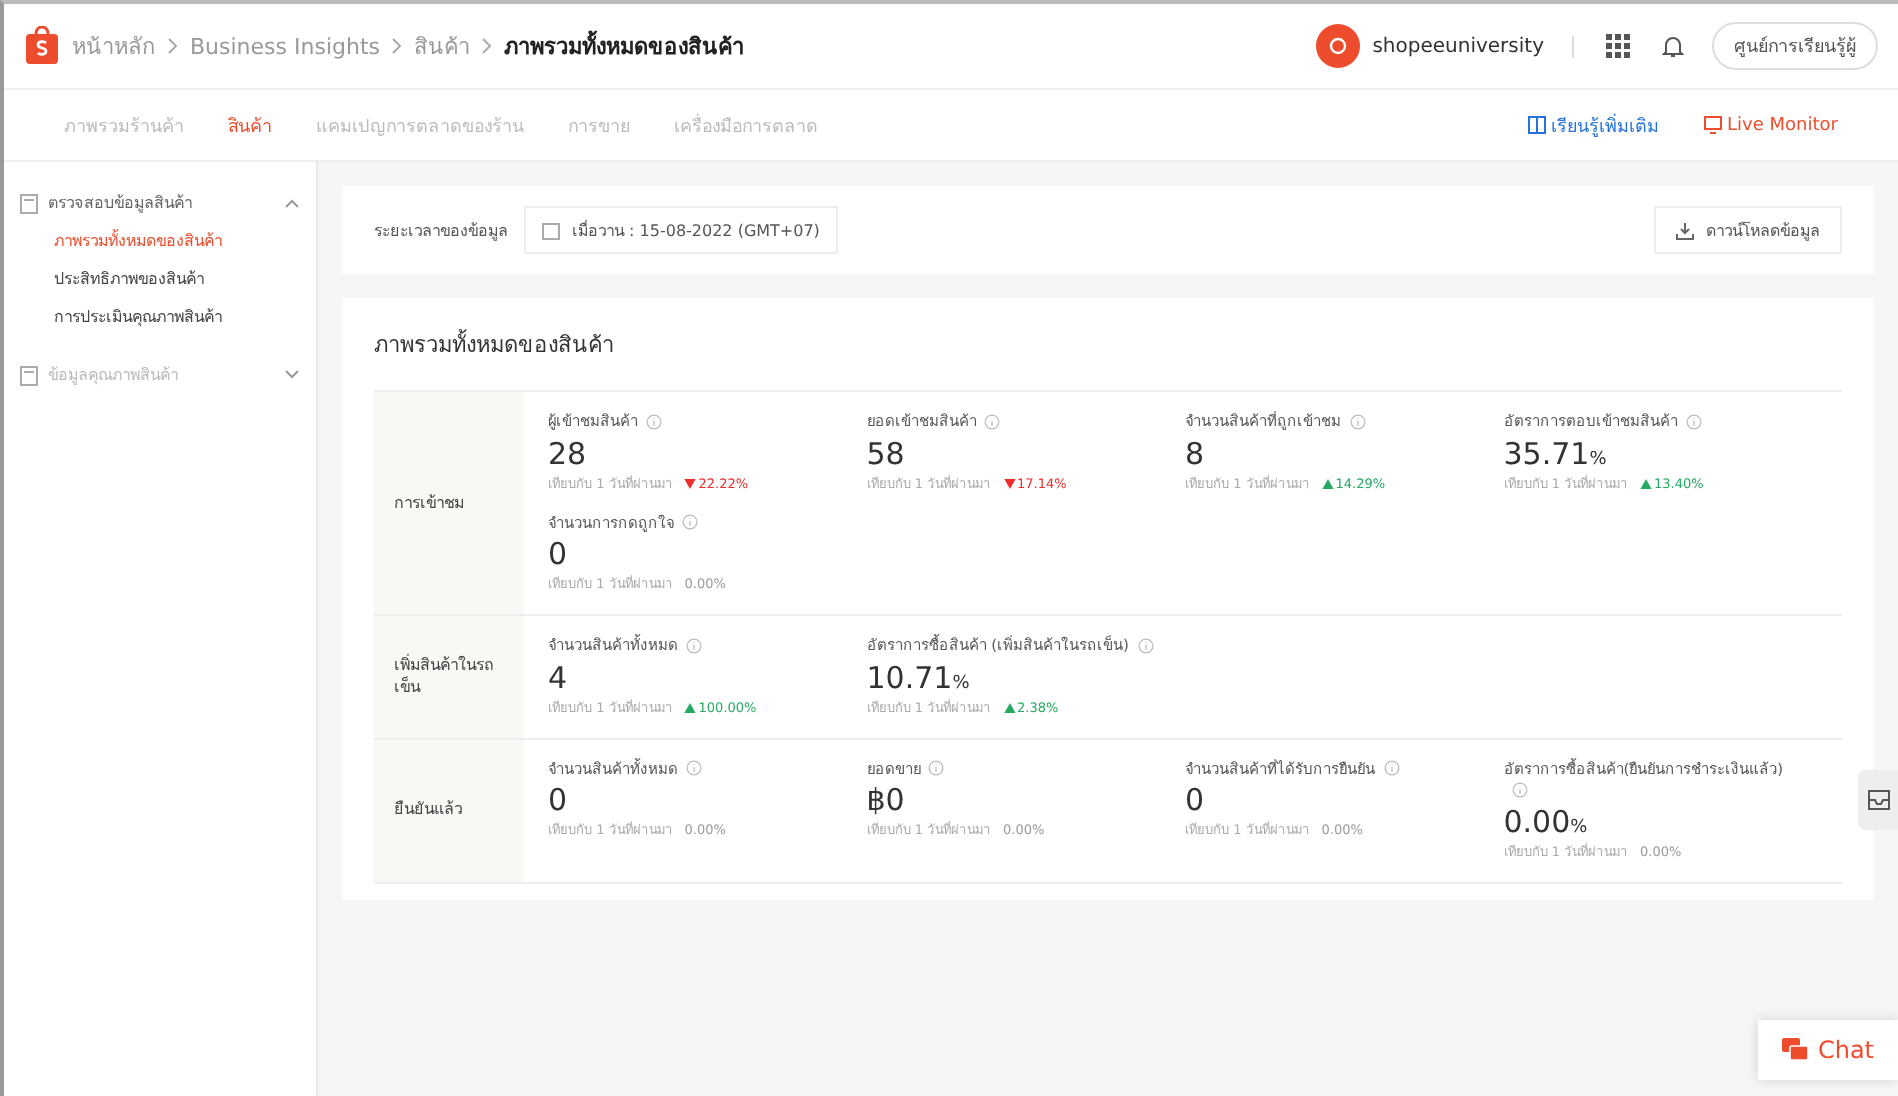 Image resolution: width=1898 pixels, height=1096 pixels. I want to click on nav-tab: การขาย, so click(599, 125).